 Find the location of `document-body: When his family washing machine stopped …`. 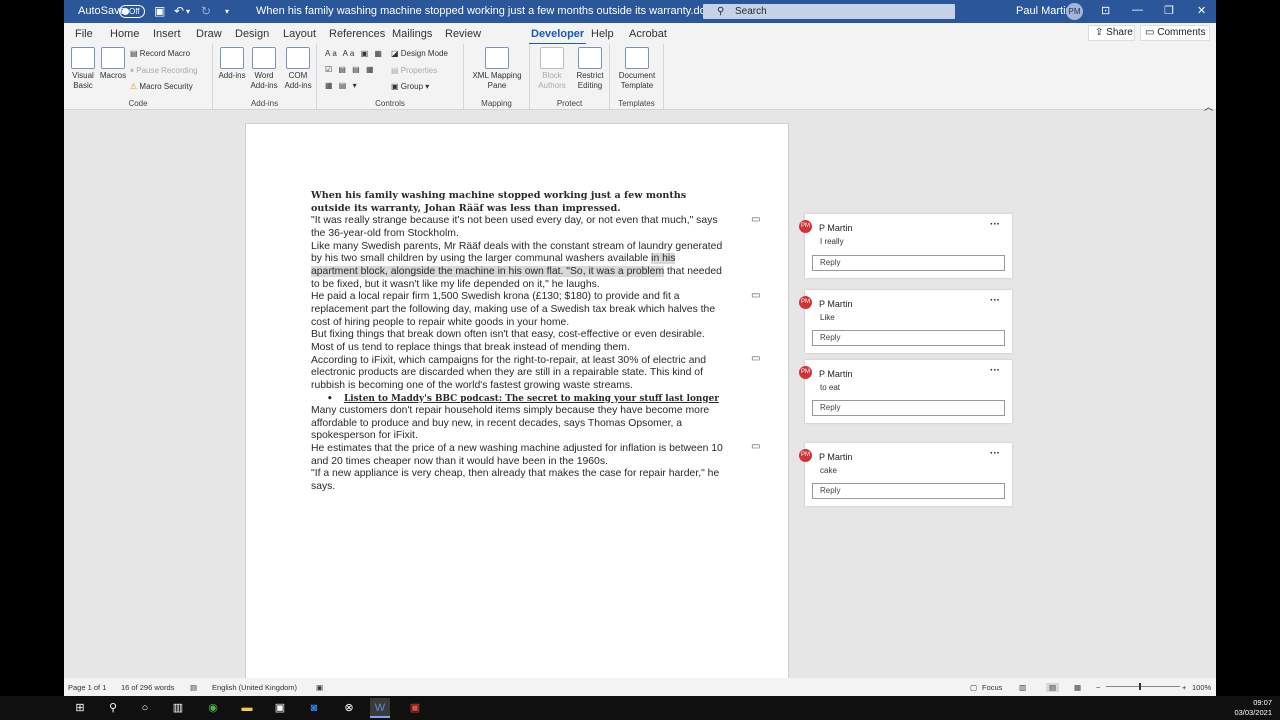

document-body: When his family washing machine stopped … is located at coordinates (518, 342).